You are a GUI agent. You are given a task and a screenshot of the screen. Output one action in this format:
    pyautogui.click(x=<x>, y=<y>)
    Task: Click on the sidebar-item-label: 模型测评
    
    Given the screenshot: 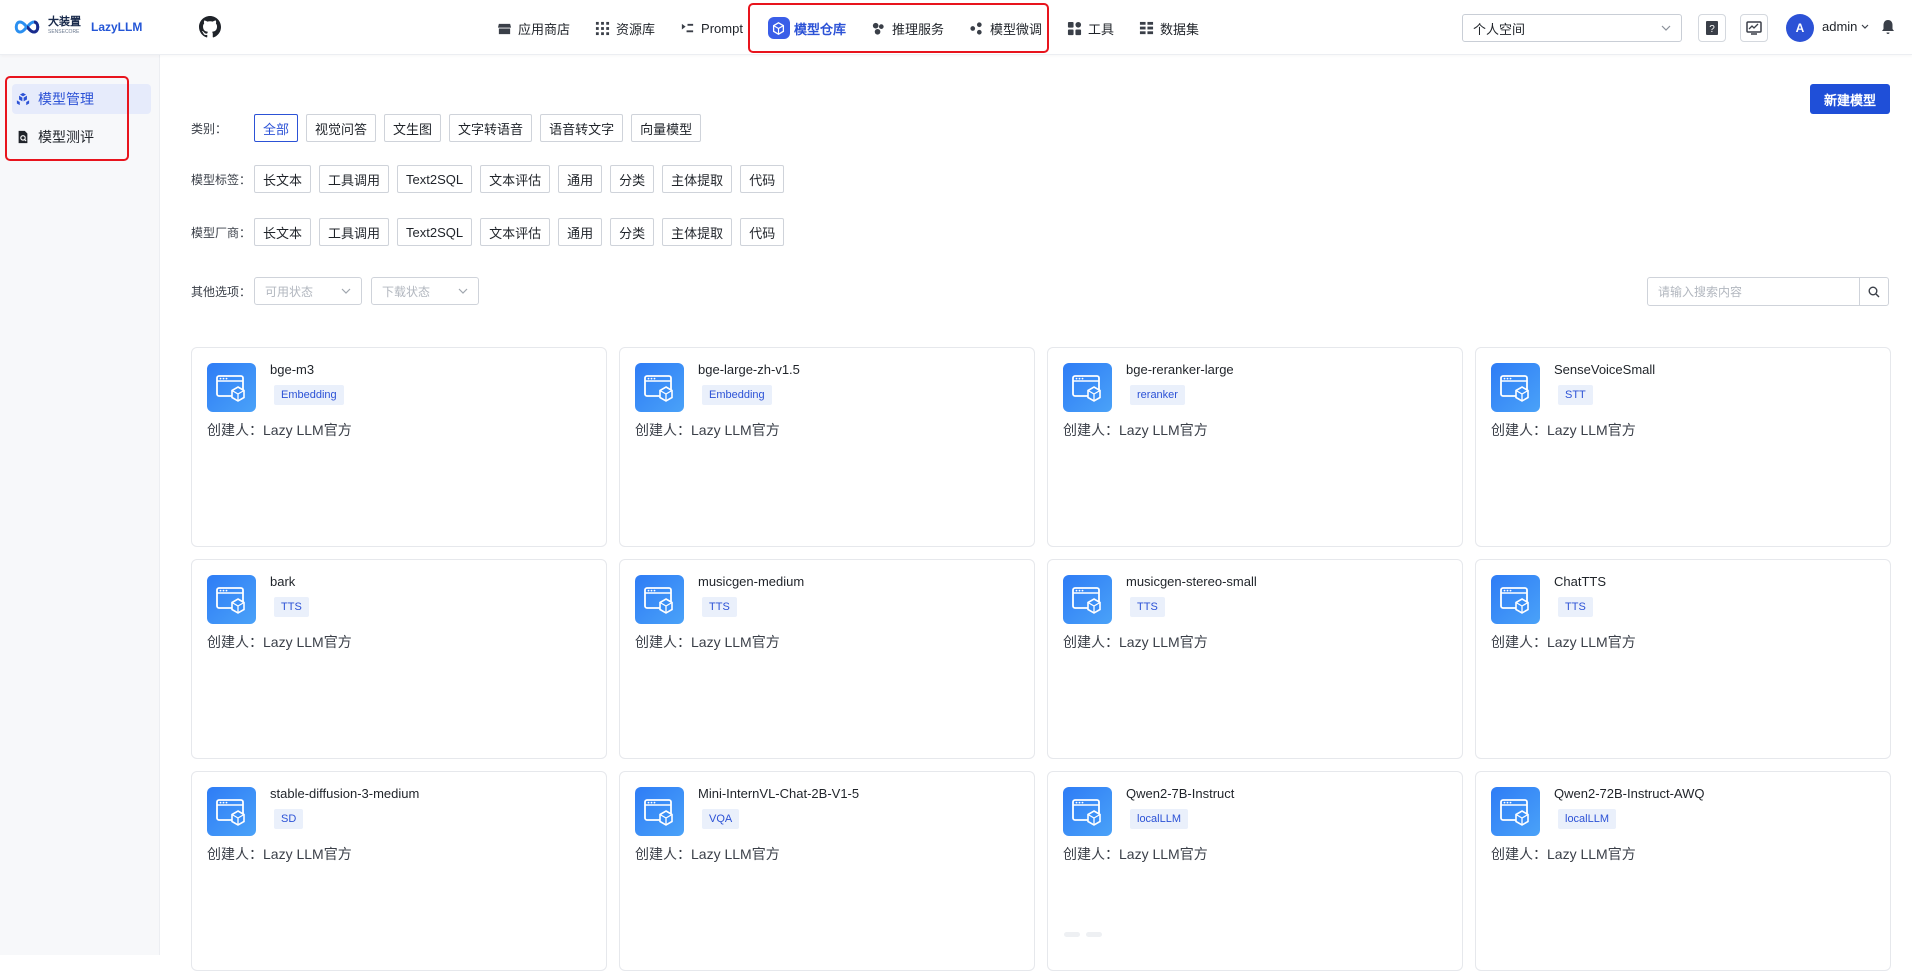 What is the action you would take?
    pyautogui.click(x=66, y=137)
    